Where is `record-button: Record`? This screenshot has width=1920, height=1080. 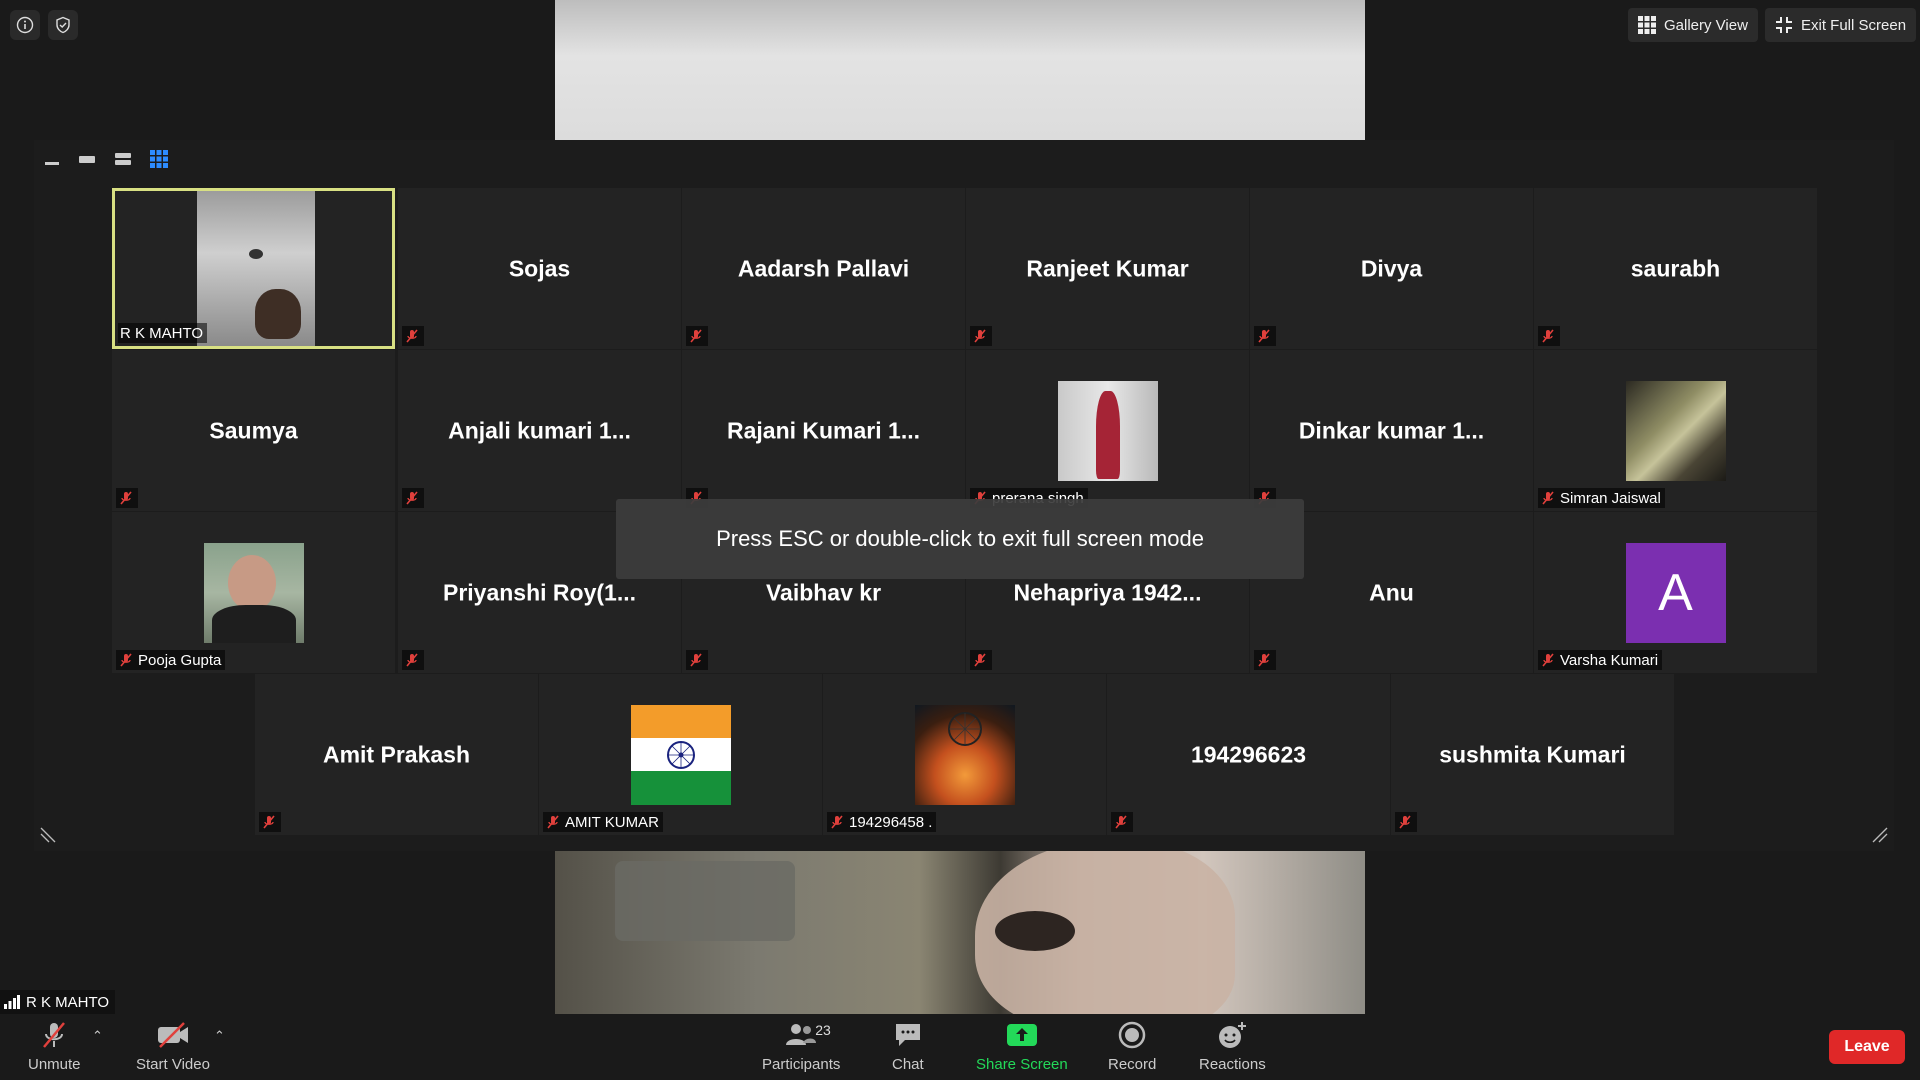 record-button: Record is located at coordinates (1132, 1046).